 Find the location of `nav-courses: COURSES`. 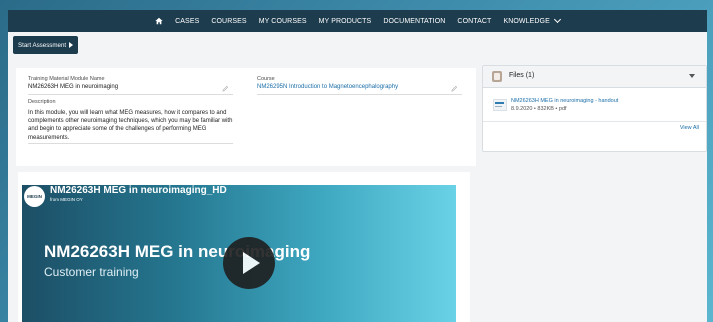

nav-courses: COURSES is located at coordinates (228, 21).